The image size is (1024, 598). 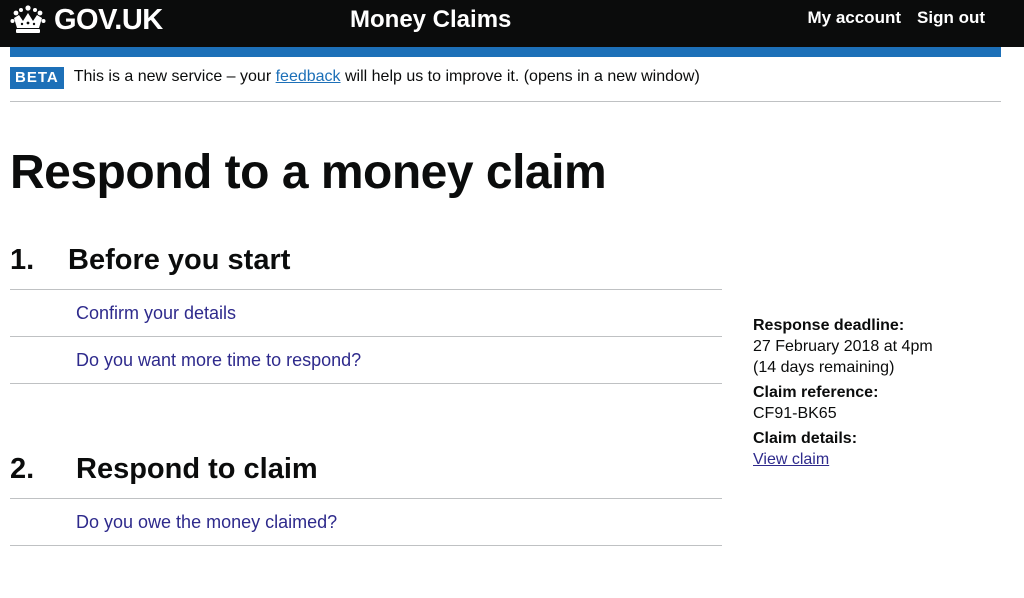 I want to click on phase-text-before: This is a new service – your, so click(x=174, y=76).